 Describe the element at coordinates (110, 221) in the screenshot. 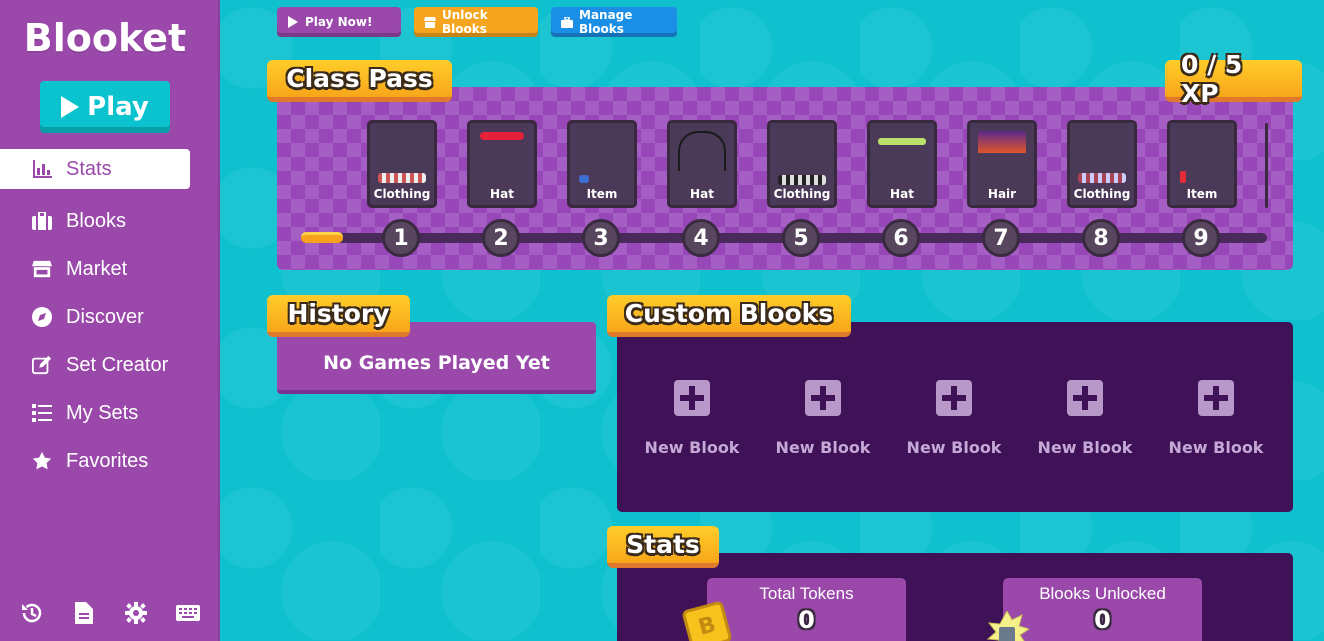

I see `sidebar-item-blooks: Blooks` at that location.